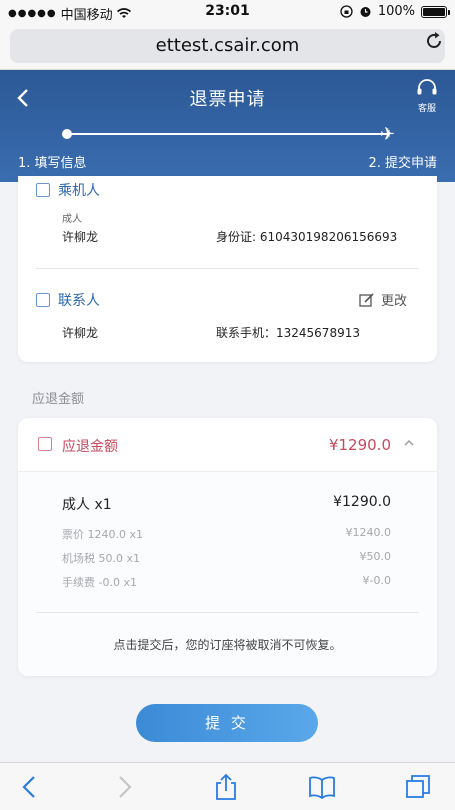 Image resolution: width=455 pixels, height=810 pixels. What do you see at coordinates (227, 723) in the screenshot?
I see `submit-button: 提 交` at bounding box center [227, 723].